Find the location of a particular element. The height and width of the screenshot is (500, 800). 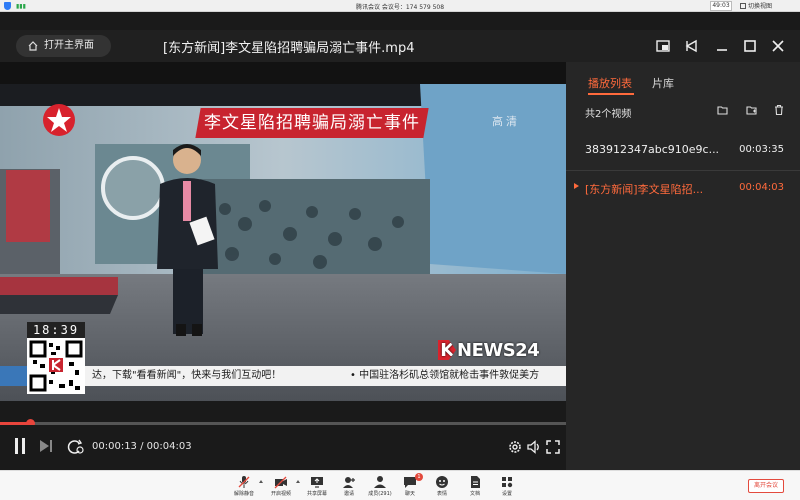

playlist-item-playing: [东方新闻]李文星陷招... 00:04:03 is located at coordinates (683, 188).